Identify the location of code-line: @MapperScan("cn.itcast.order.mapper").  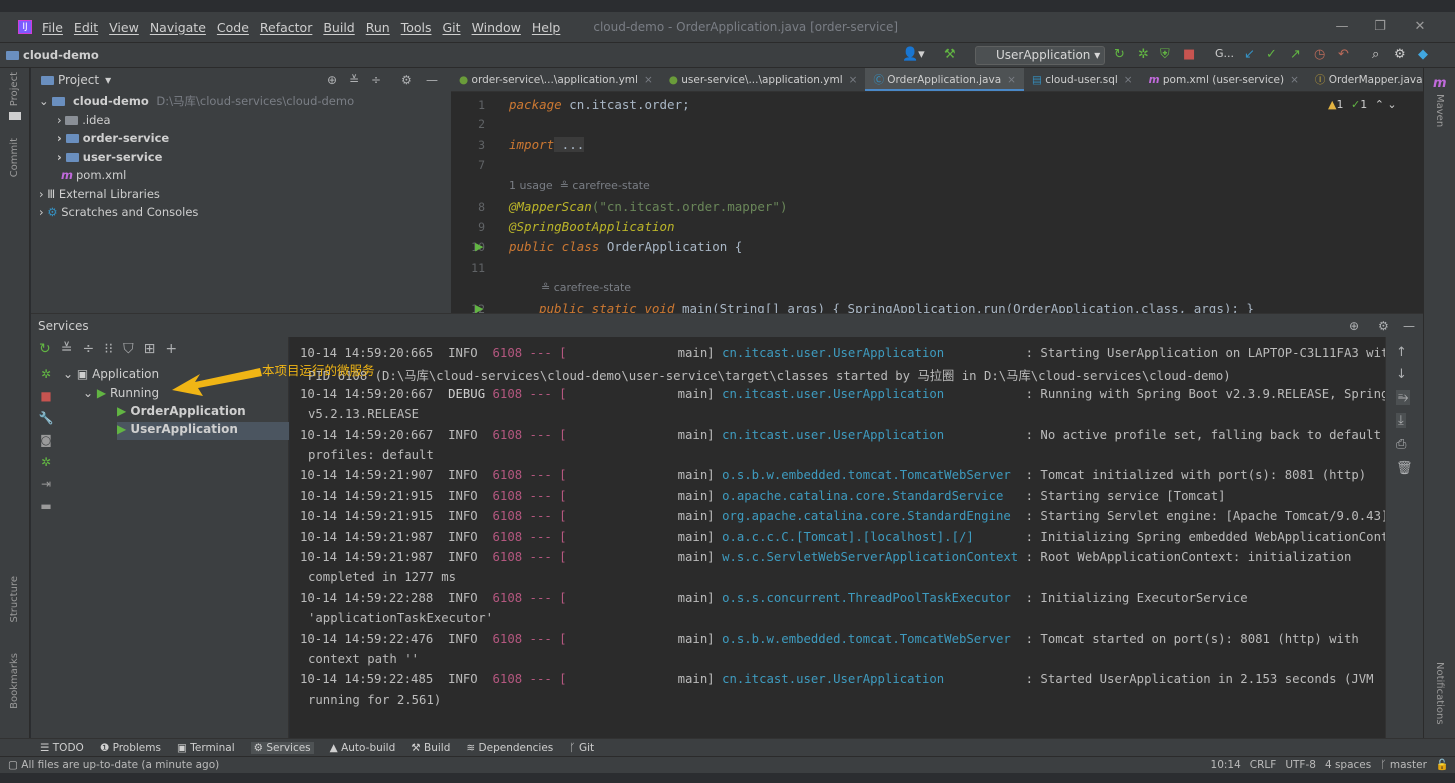
(648, 206).